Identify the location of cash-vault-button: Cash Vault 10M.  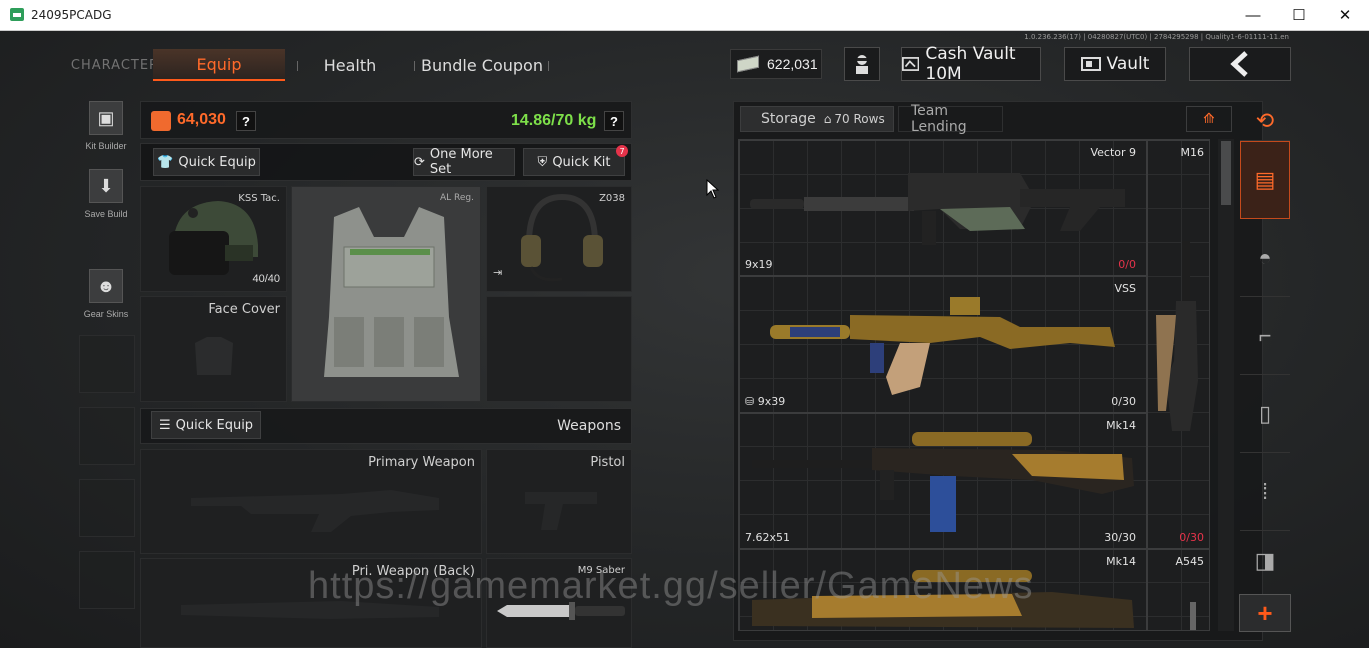
(971, 64).